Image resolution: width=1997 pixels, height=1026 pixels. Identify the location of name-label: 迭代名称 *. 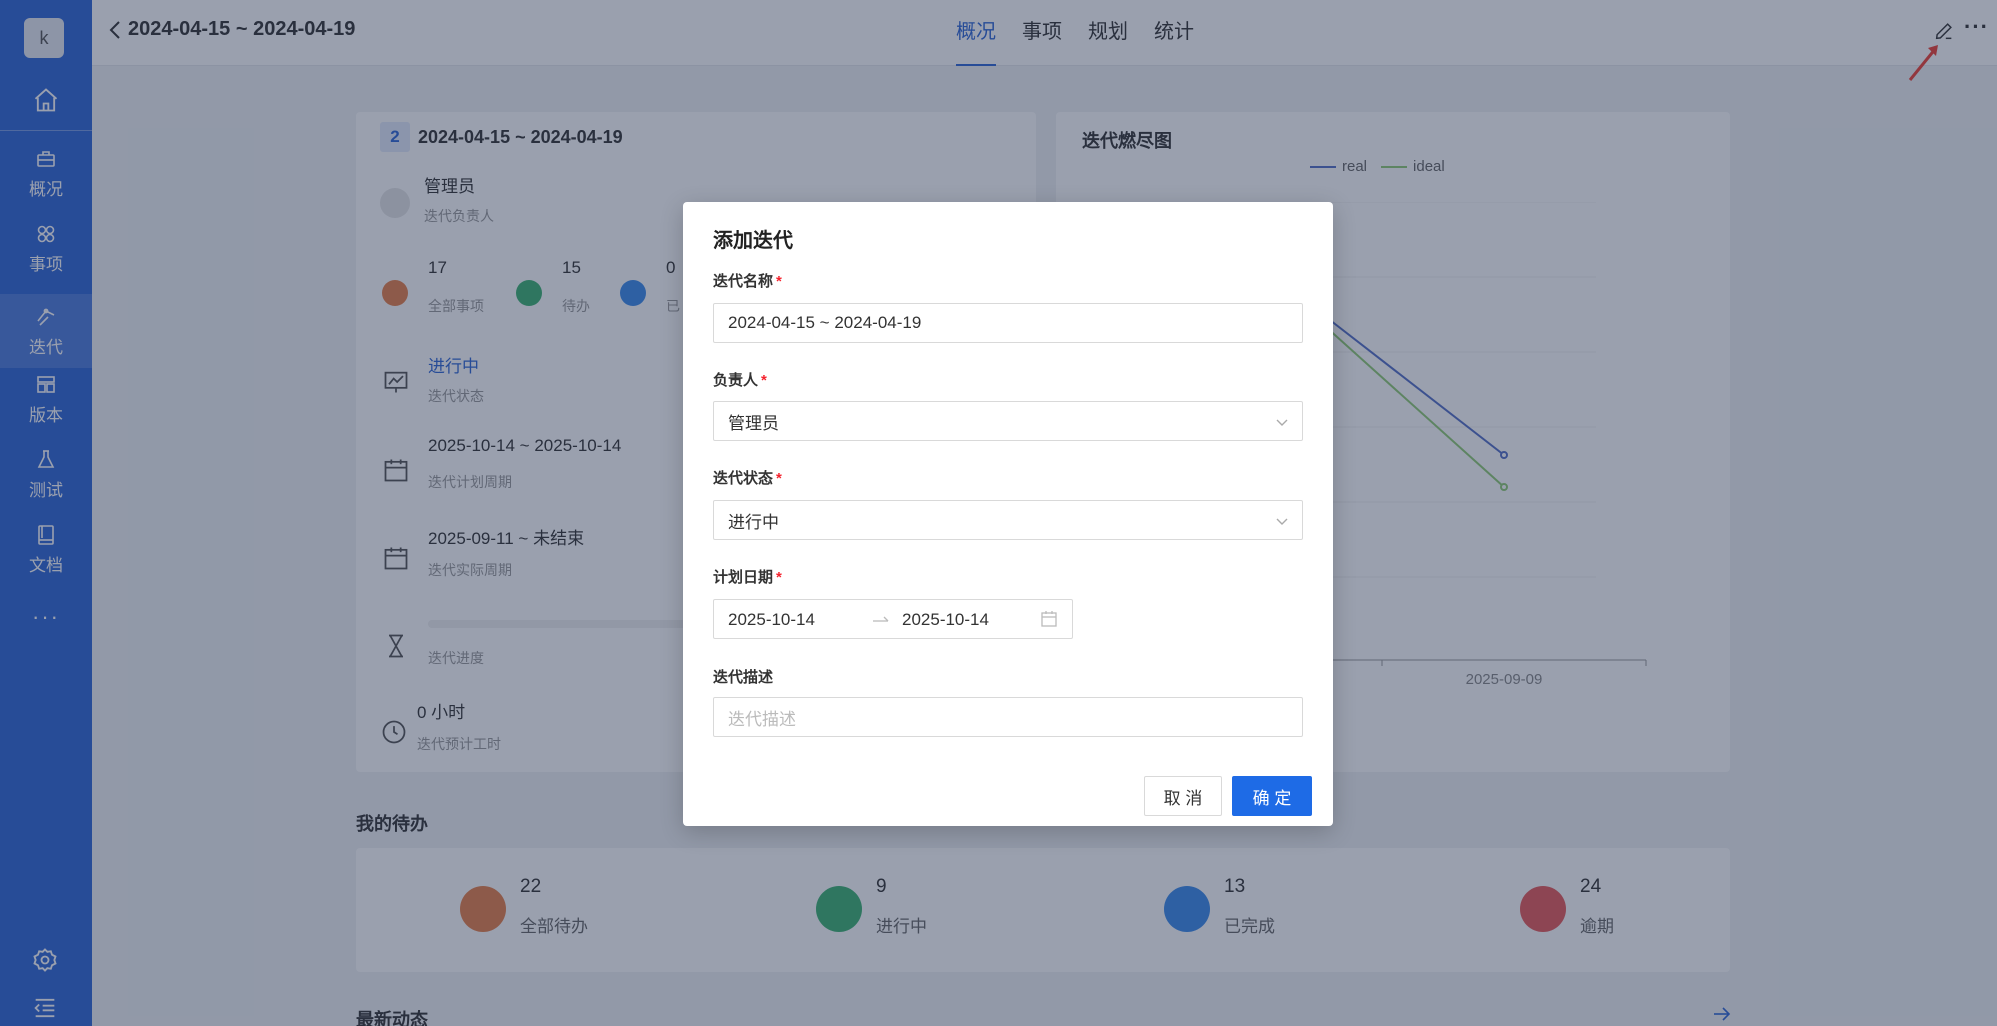
(747, 281).